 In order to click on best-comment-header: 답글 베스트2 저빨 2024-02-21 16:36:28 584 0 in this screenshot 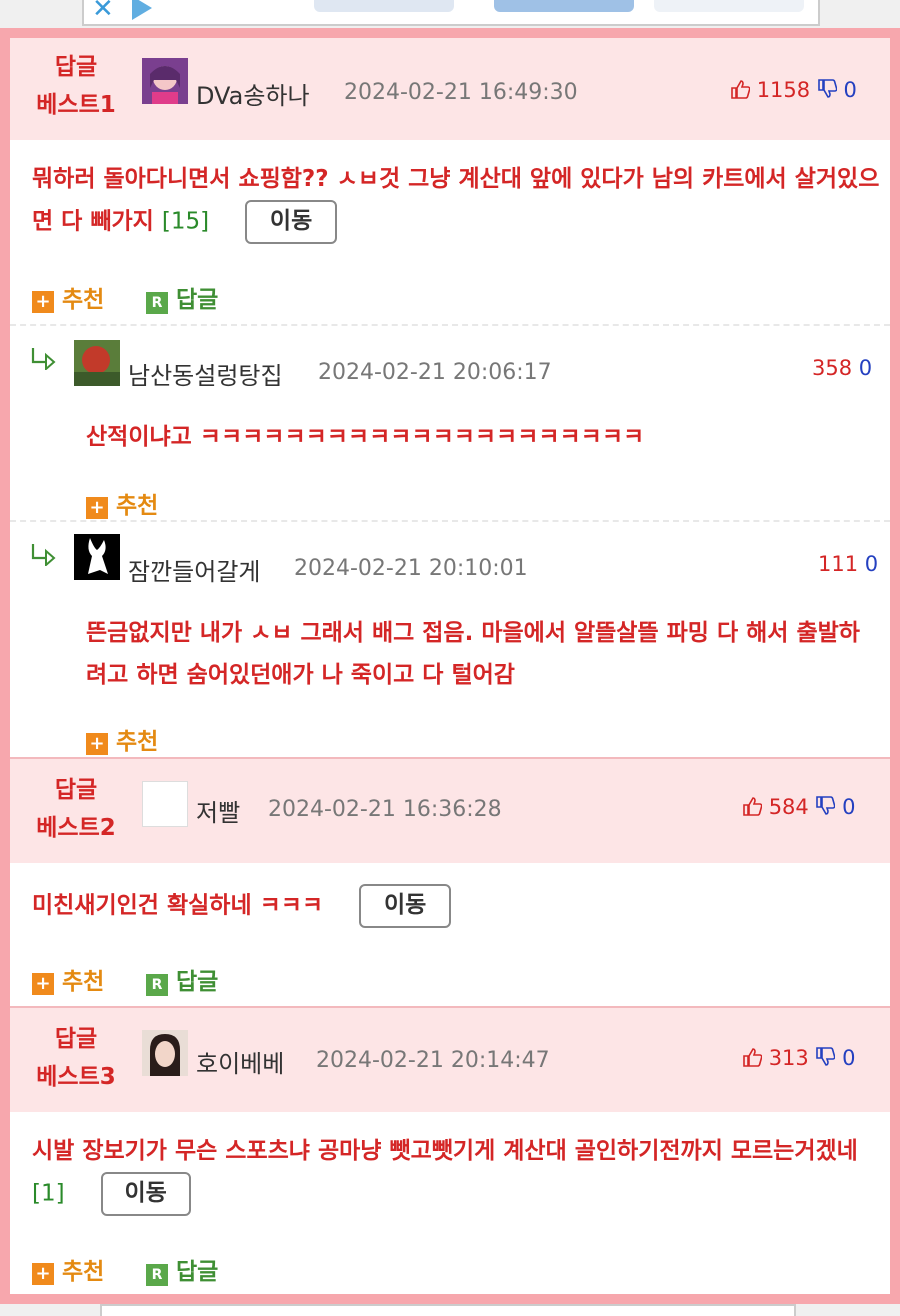, I will do `click(450, 811)`.